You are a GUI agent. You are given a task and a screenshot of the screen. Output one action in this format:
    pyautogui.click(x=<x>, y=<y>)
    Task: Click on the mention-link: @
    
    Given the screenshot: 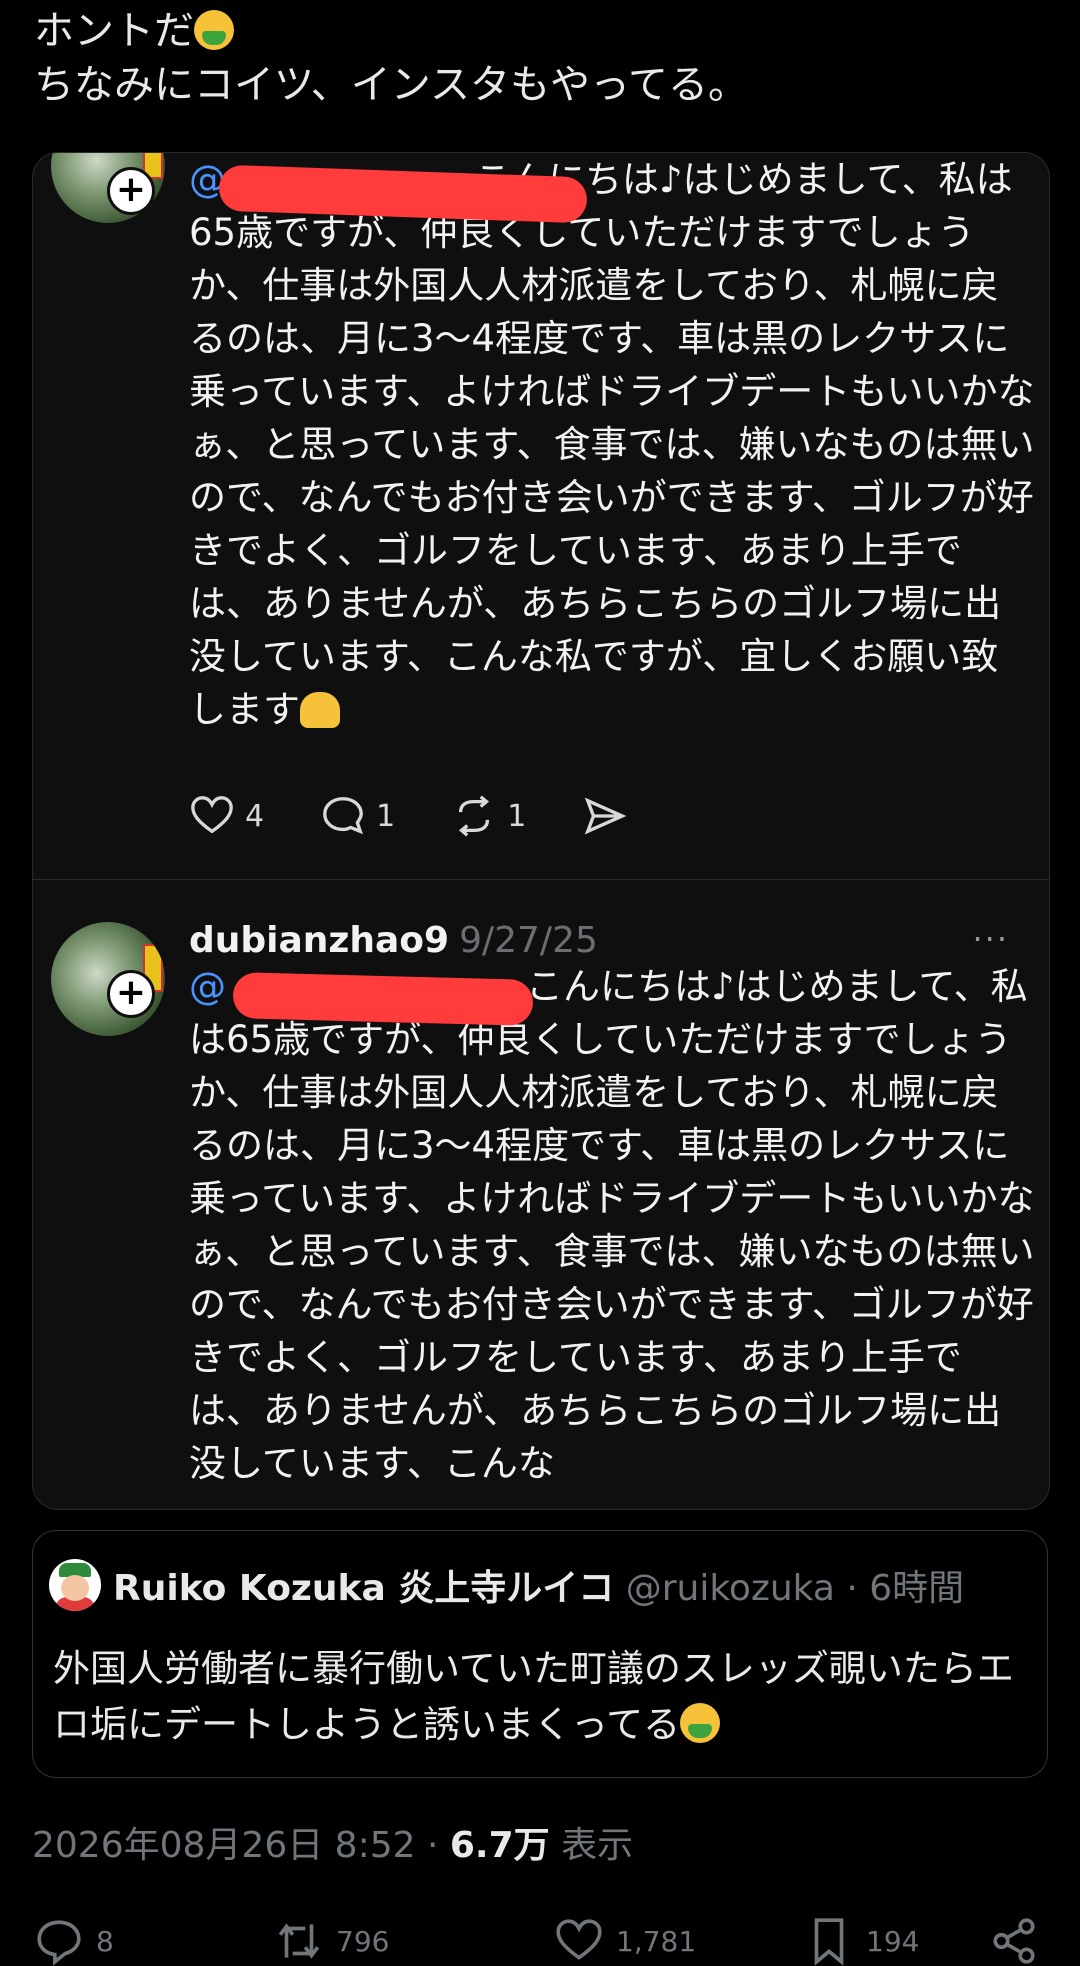 What is the action you would take?
    pyautogui.click(x=207, y=986)
    